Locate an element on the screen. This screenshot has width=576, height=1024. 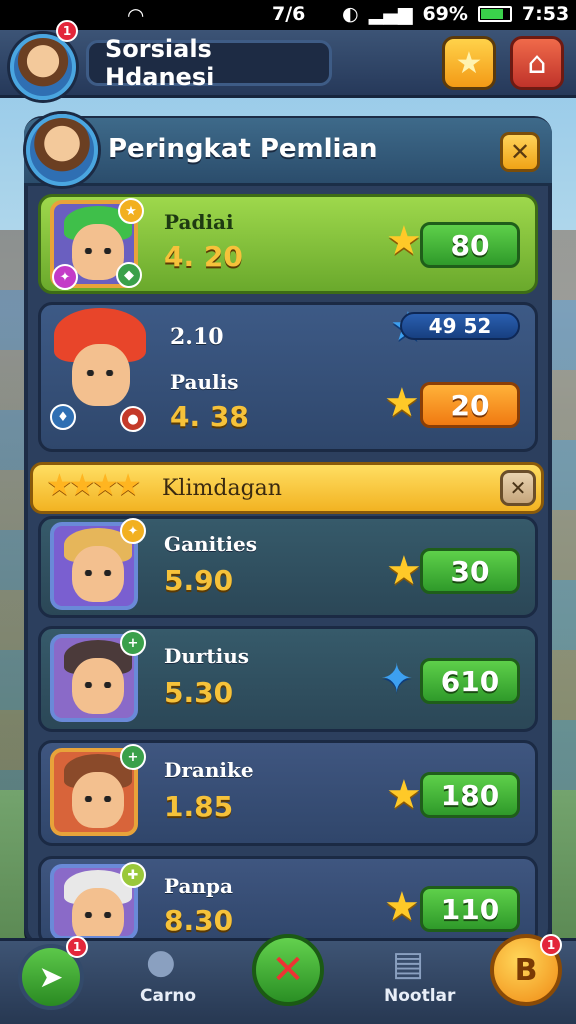
player-value: 5.90 is located at coordinates (199, 580).